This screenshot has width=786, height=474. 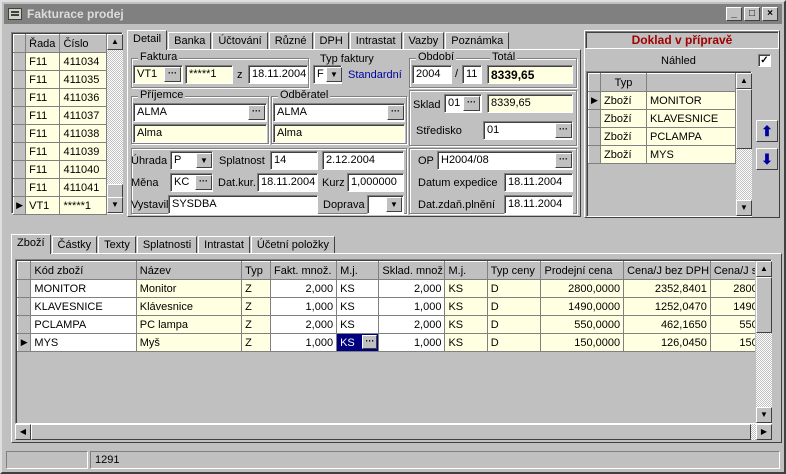 What do you see at coordinates (472, 74) in the screenshot?
I see `obdobi-mesic-field: 11` at bounding box center [472, 74].